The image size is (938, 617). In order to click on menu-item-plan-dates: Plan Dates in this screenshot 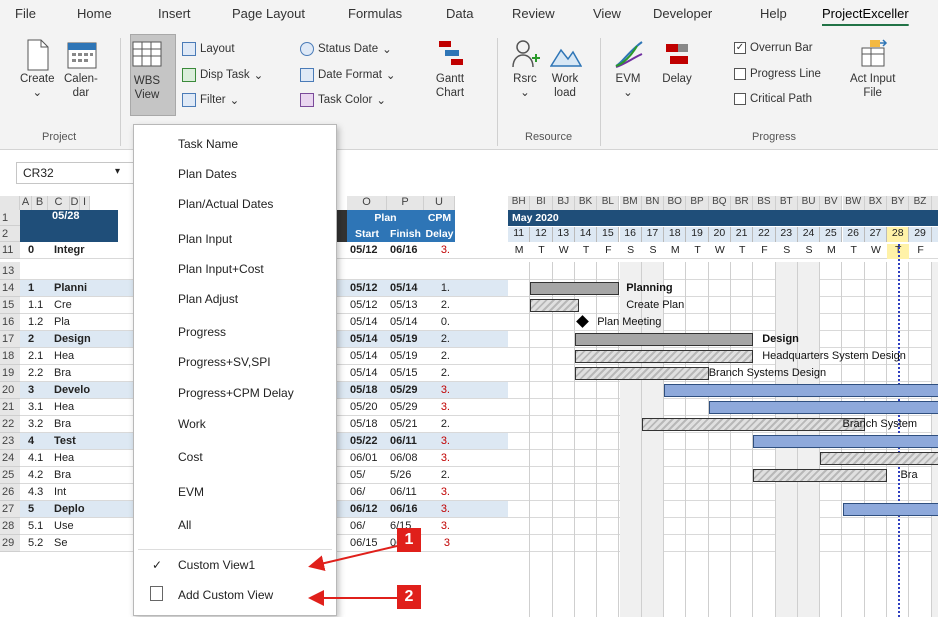, I will do `click(207, 174)`.